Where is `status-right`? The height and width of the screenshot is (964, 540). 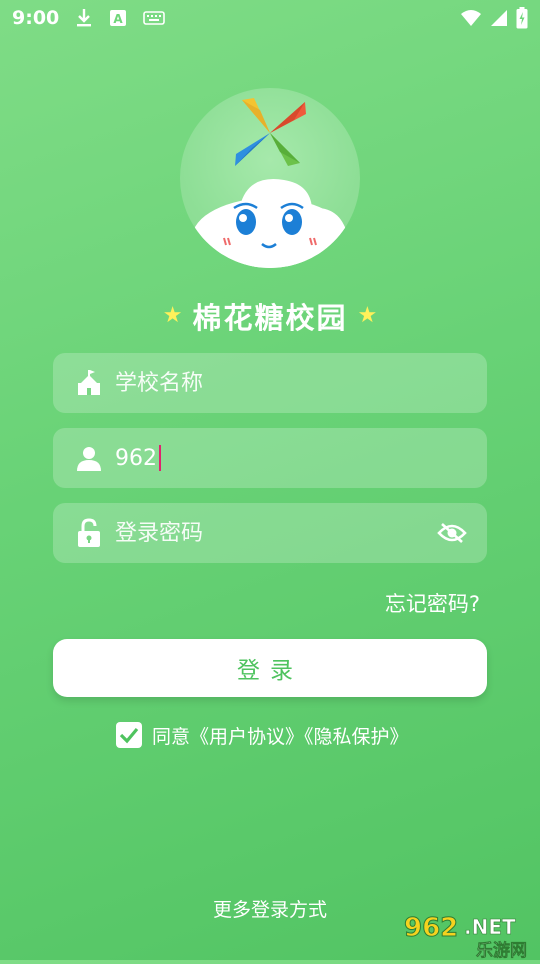 status-right is located at coordinates (494, 18).